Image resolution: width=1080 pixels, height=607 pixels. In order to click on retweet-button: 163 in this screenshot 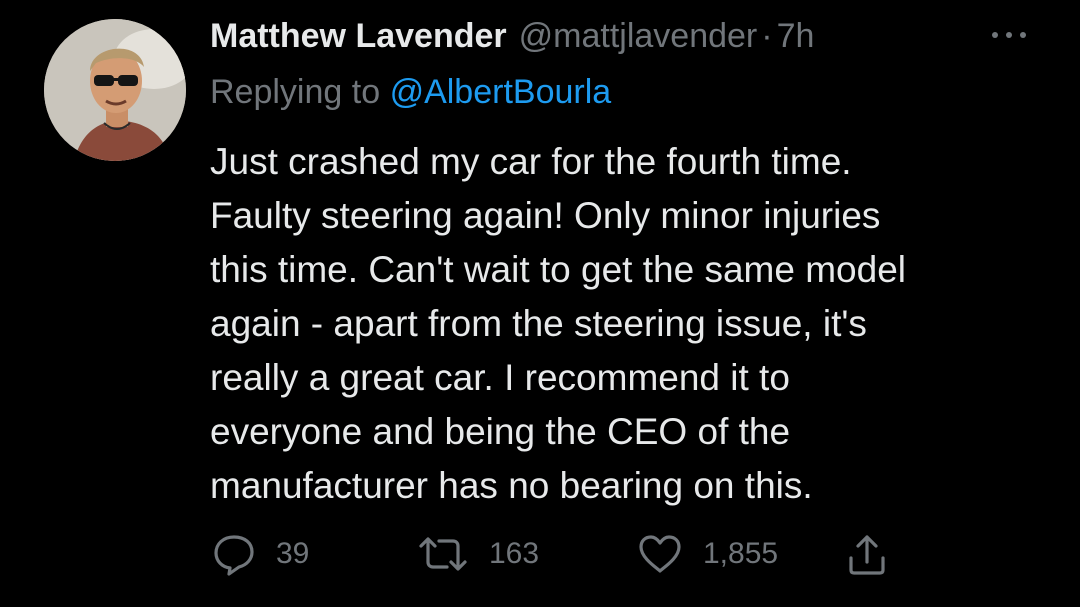, I will do `click(478, 554)`.